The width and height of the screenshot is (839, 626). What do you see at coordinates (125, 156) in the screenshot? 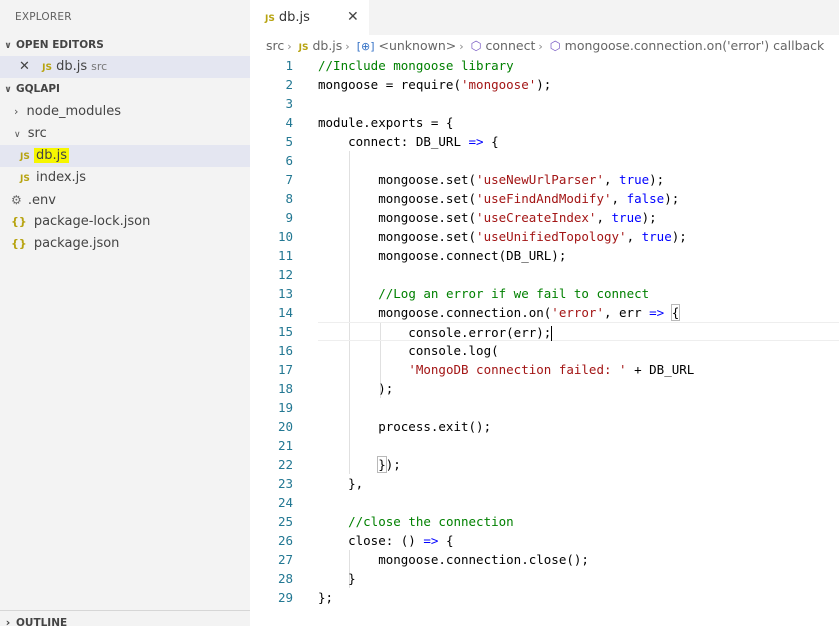
I see `tree-item-db-js: JS db.js` at bounding box center [125, 156].